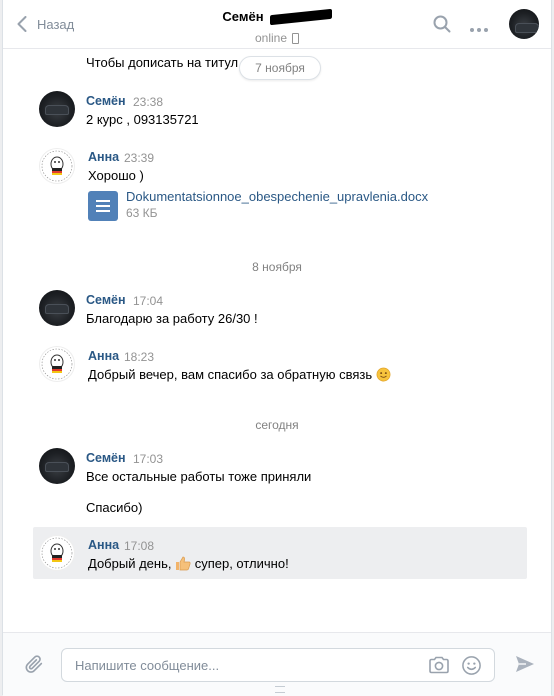 This screenshot has height=696, width=554. I want to click on redaction-mark, so click(300, 16).